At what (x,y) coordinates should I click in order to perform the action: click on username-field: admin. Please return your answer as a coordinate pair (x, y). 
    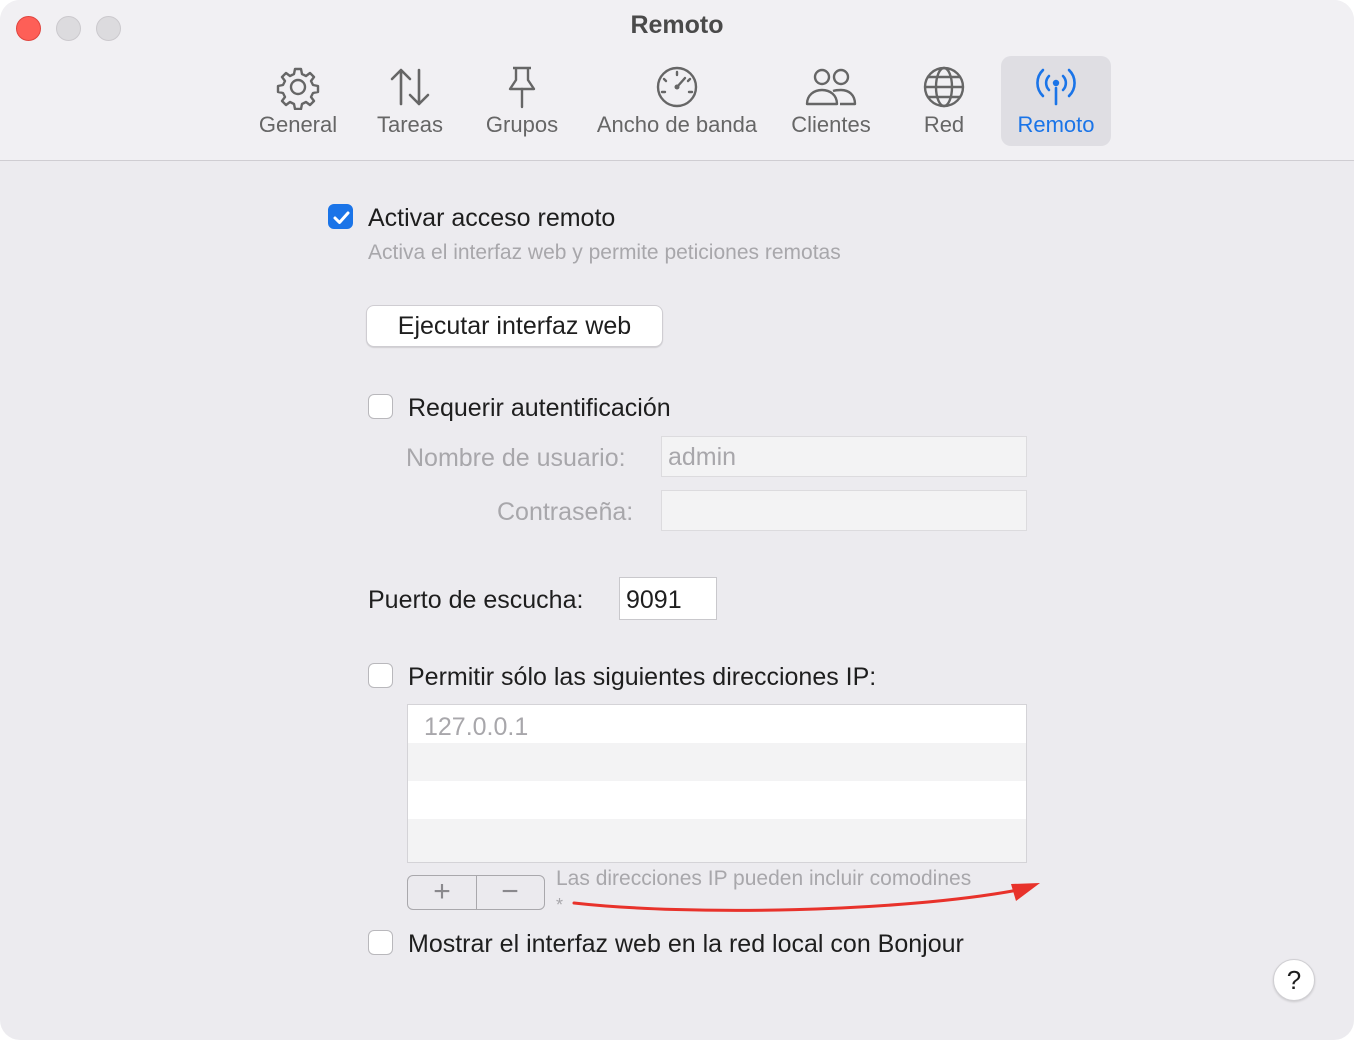
    Looking at the image, I should click on (844, 456).